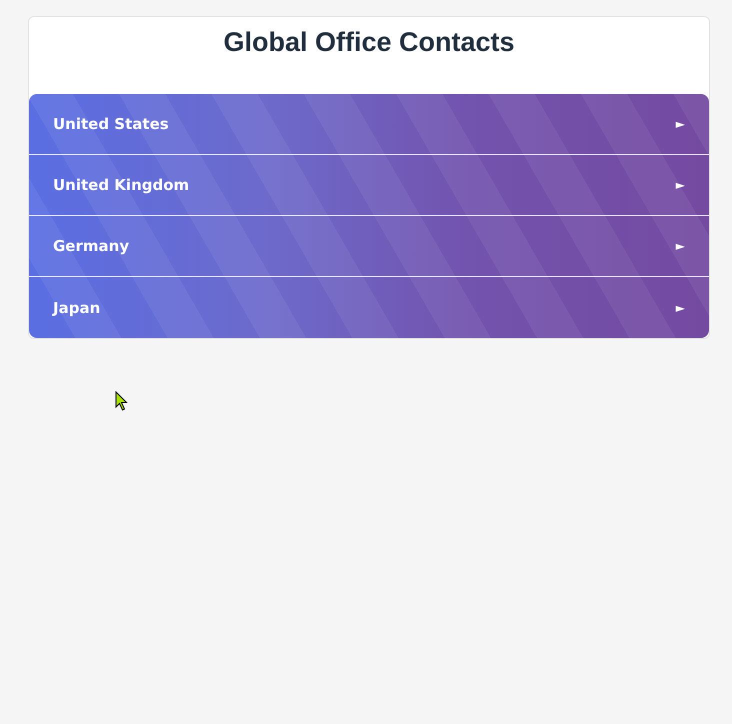 The width and height of the screenshot is (732, 724). What do you see at coordinates (369, 307) in the screenshot?
I see `accordion-header: Japan ►` at bounding box center [369, 307].